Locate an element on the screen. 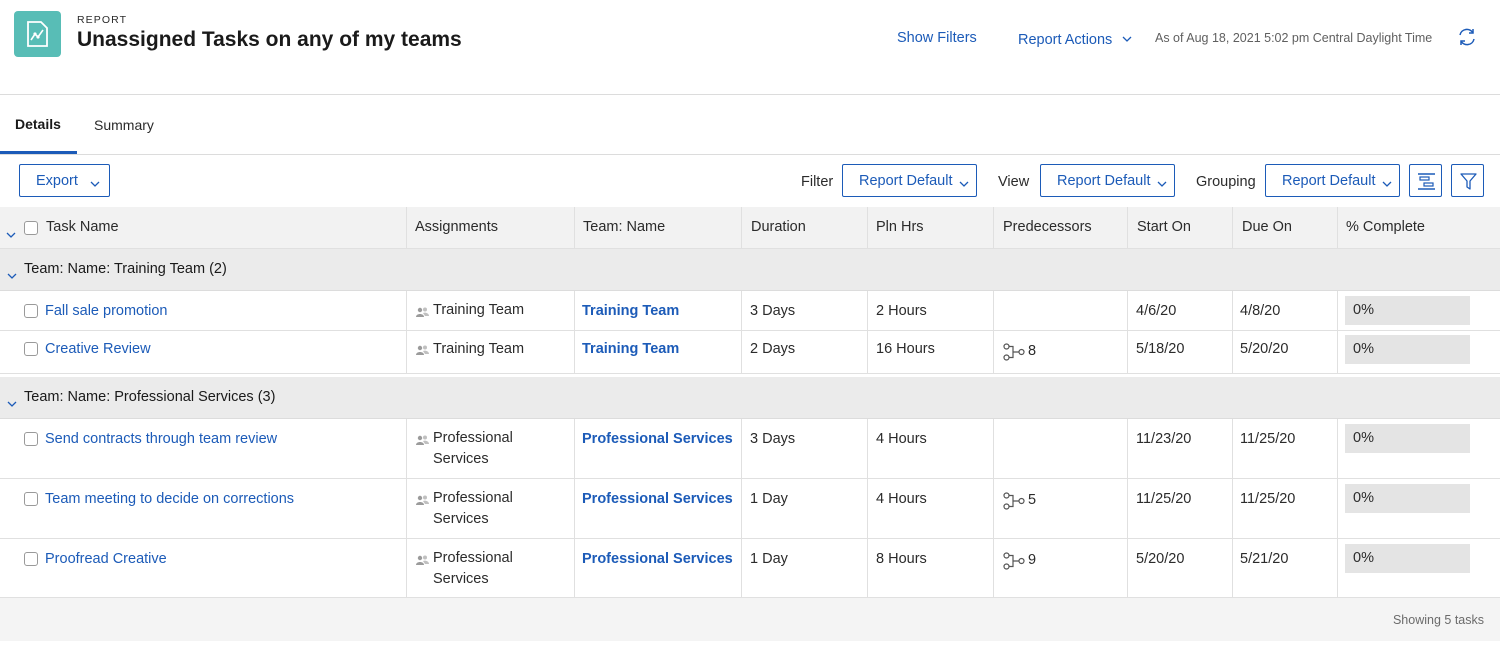  column-header-team-name: Team: Name is located at coordinates (624, 227).